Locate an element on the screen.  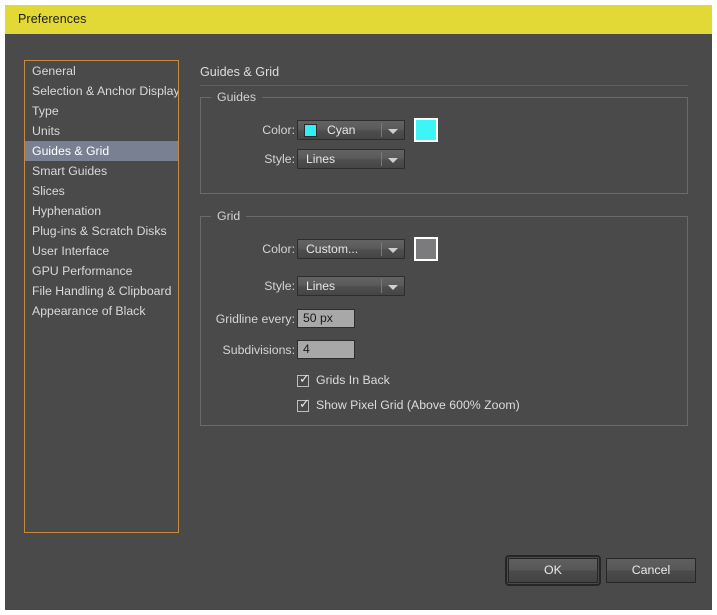
title-bar: Preferences is located at coordinates (358, 19).